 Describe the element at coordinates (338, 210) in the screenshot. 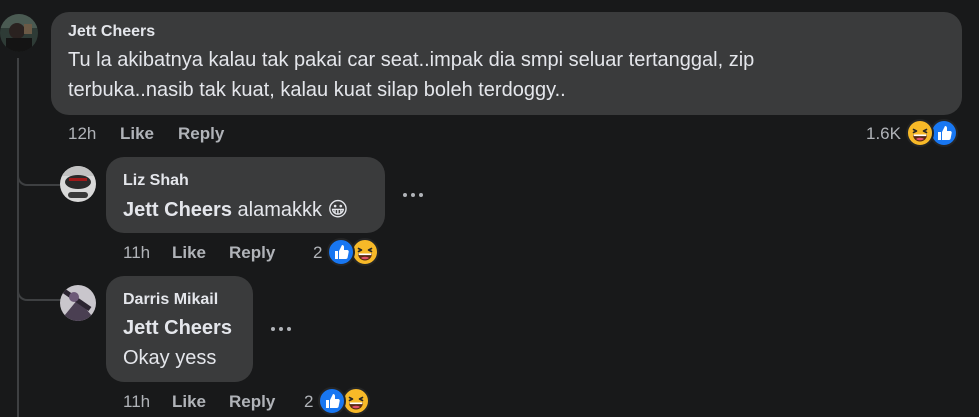

I see `grin-emoji: 😀` at that location.